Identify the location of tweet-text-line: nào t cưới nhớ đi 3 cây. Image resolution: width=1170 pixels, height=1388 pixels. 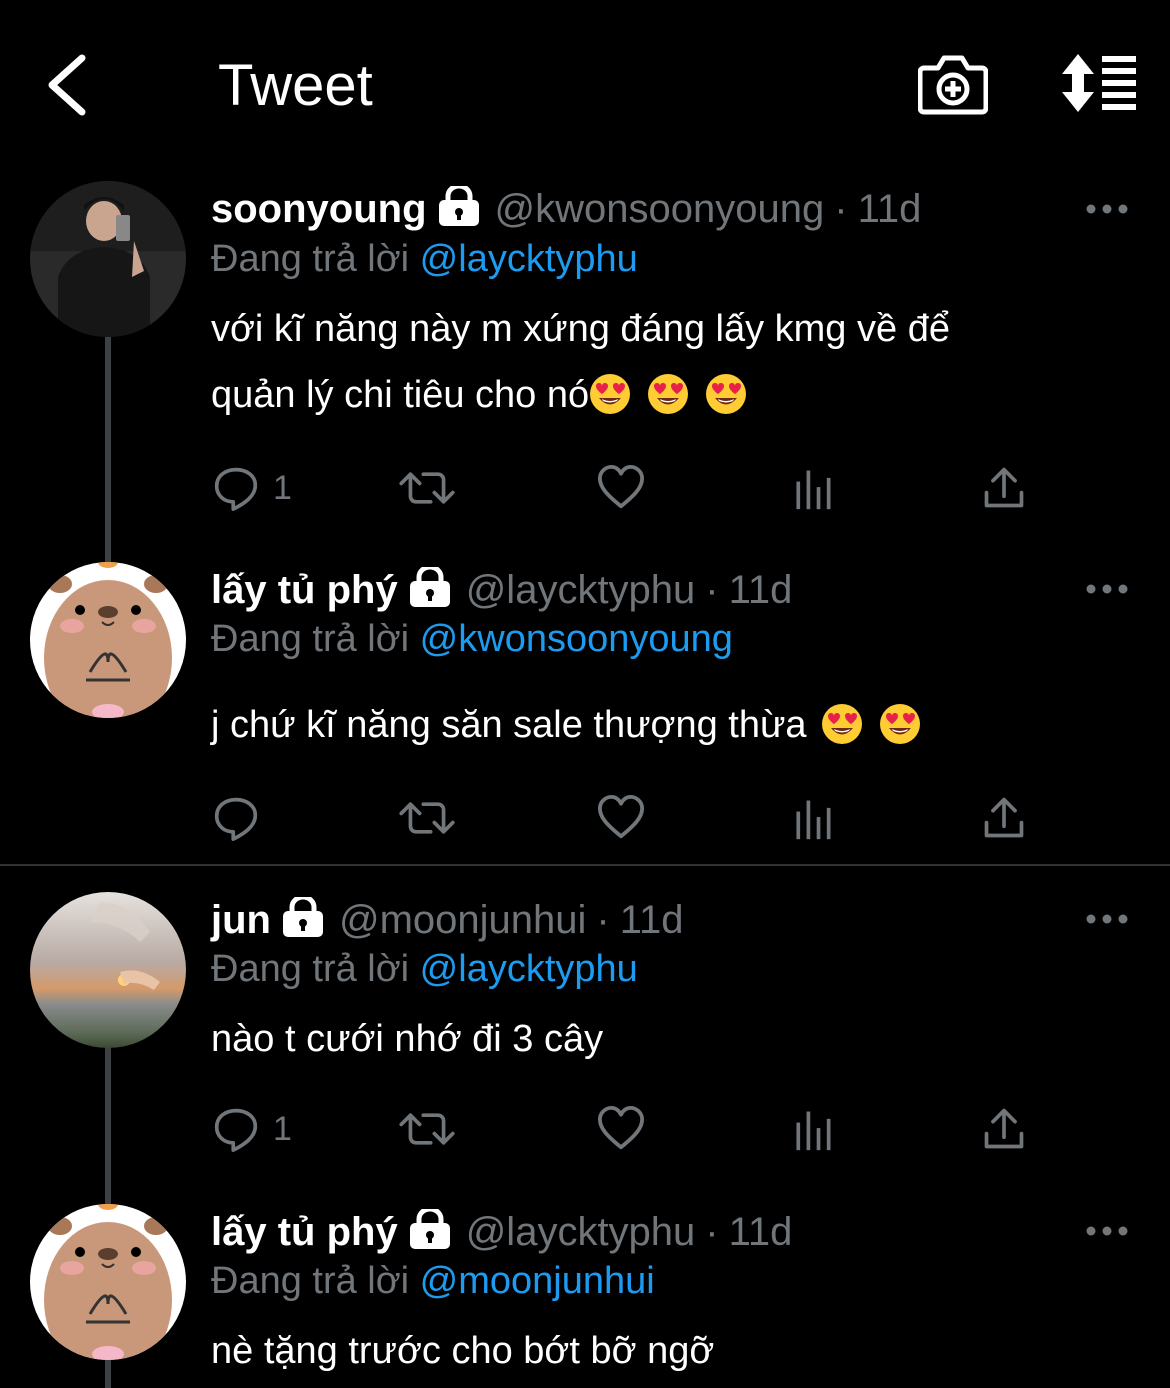
(407, 1039).